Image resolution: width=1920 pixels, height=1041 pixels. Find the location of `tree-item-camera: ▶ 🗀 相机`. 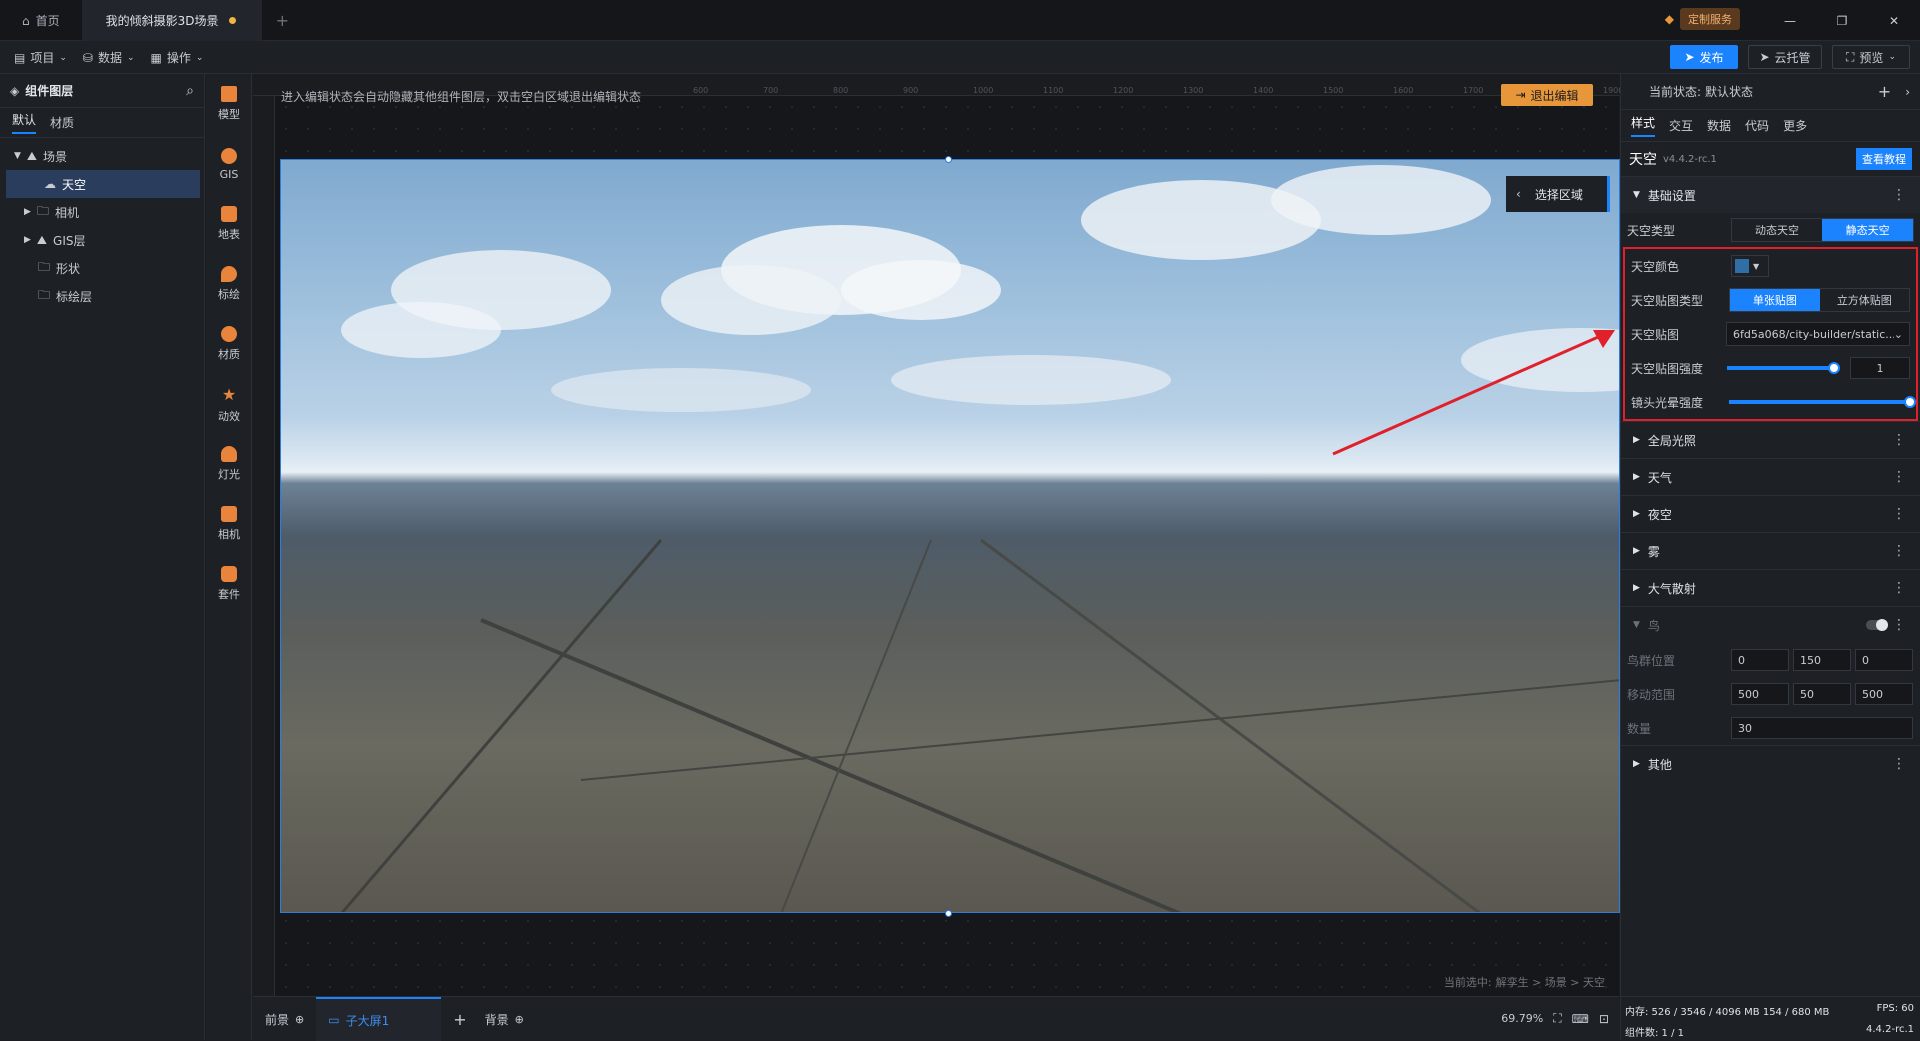

tree-item-camera: ▶ 🗀 相机 is located at coordinates (102, 212).